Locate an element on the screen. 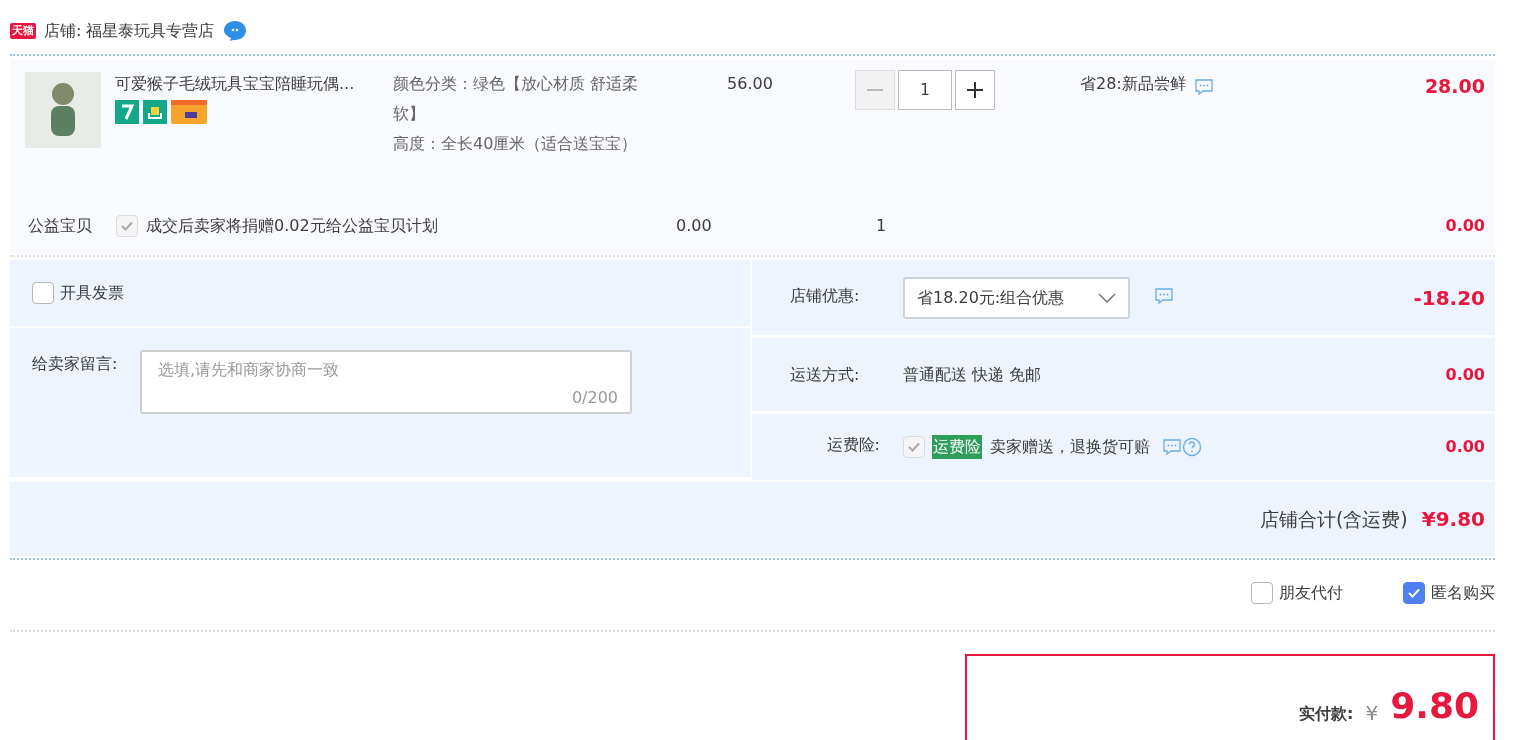 The height and width of the screenshot is (740, 1516). promotion-label: 省28:新品尝鲜 is located at coordinates (1133, 84).